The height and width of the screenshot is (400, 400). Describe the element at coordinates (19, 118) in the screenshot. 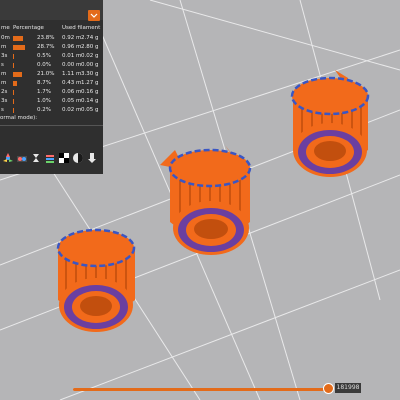

I see `legend-footer: ormal mode):` at that location.